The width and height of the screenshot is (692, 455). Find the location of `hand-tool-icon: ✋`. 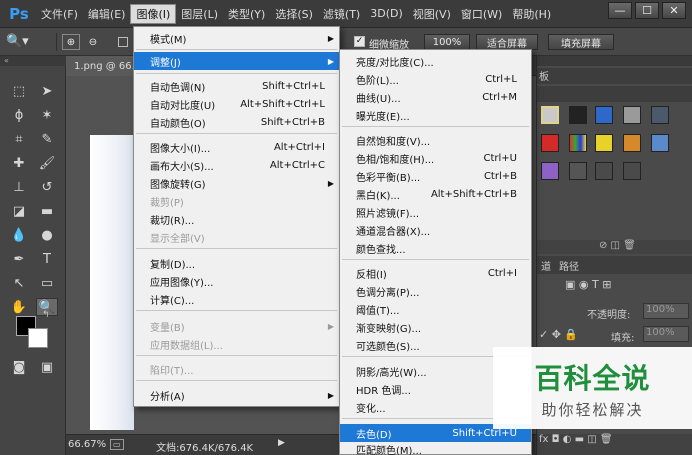

hand-tool-icon: ✋ is located at coordinates (19, 307).